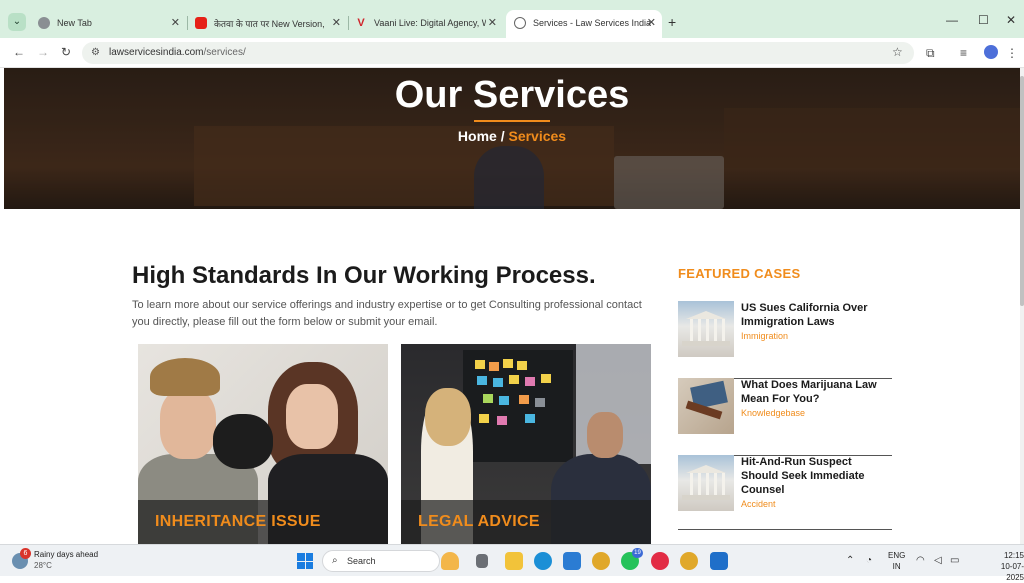 The width and height of the screenshot is (1024, 583). Describe the element at coordinates (850, 560) in the screenshot. I see `tray-chevron-icon: ⌃` at that location.